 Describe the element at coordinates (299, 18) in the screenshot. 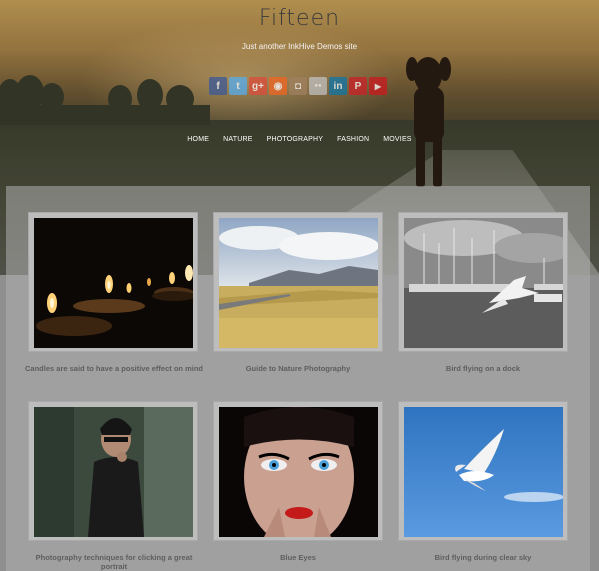

I see `site-title: Fifteen` at that location.